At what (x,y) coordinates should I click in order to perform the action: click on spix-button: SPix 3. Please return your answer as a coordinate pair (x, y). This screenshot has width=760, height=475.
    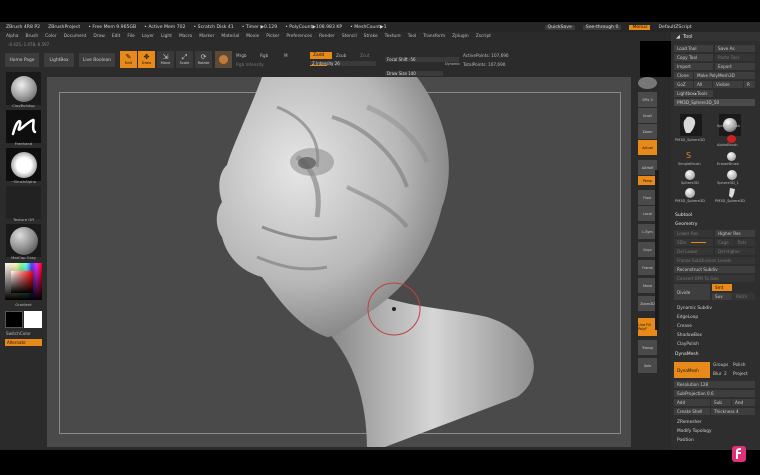
    Looking at the image, I should click on (647, 99).